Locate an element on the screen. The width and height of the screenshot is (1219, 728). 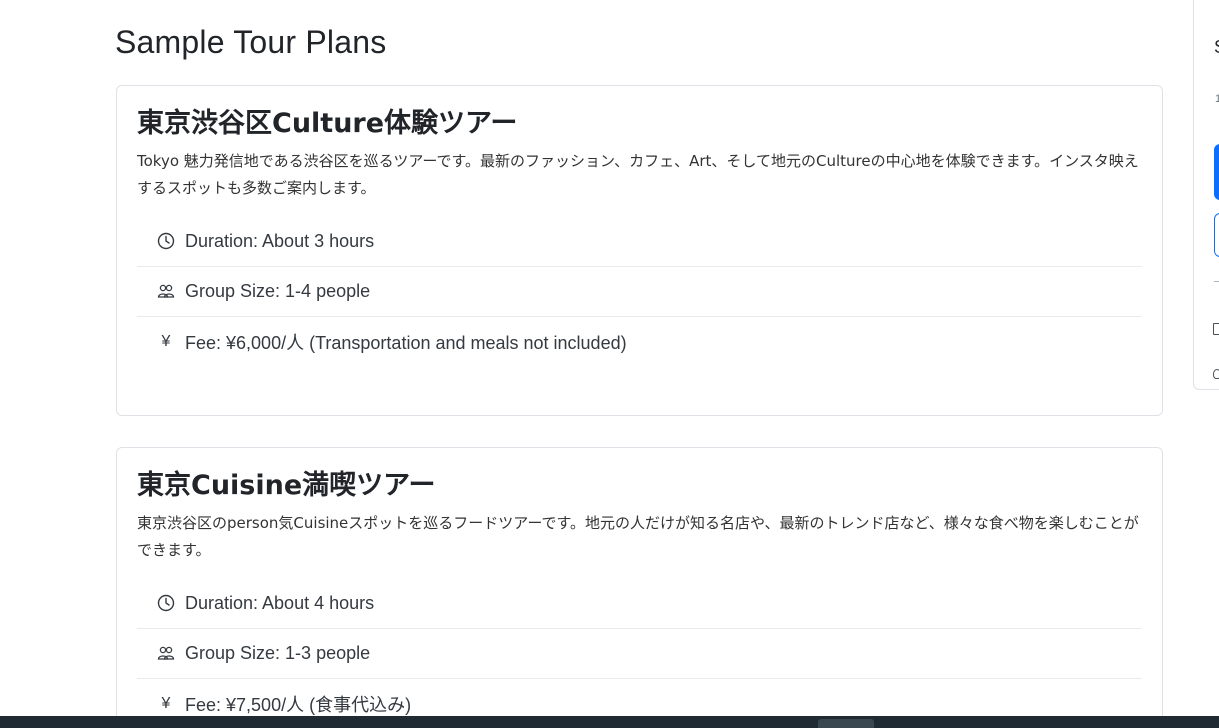
group-size-text: Group Size: 1-3 people is located at coordinates (278, 652).